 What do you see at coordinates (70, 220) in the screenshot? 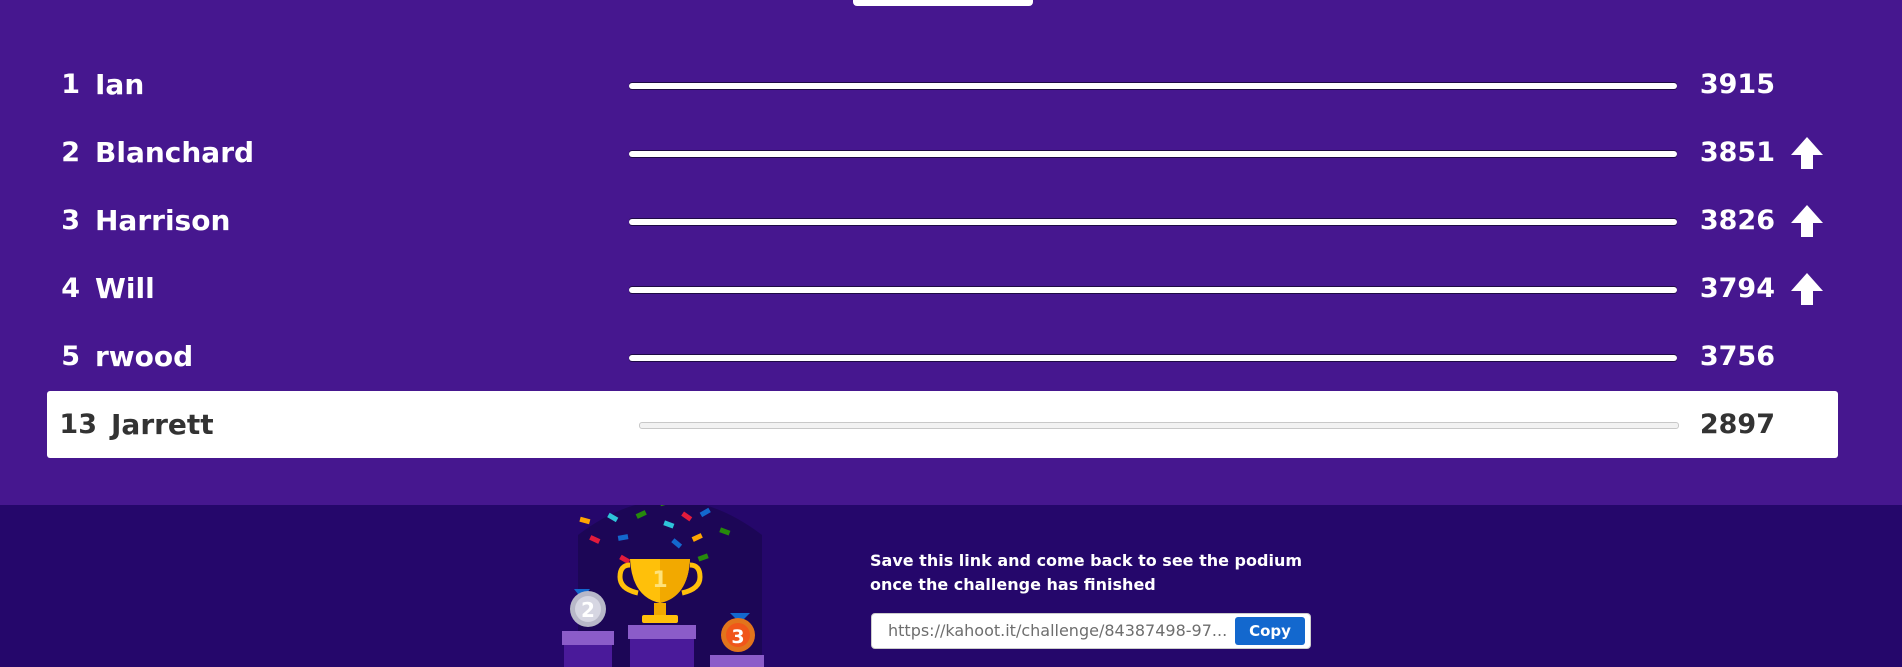
I see `rank-number: 3` at bounding box center [70, 220].